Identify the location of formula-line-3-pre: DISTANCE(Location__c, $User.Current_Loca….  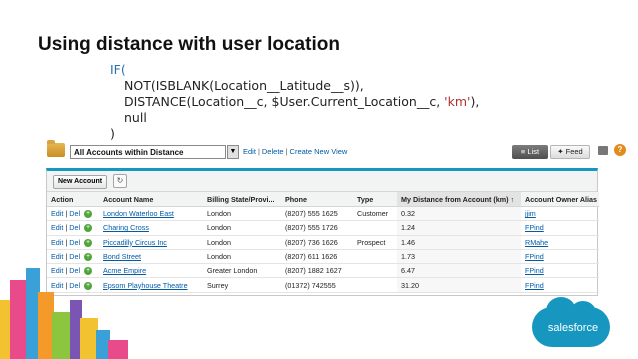
(284, 101).